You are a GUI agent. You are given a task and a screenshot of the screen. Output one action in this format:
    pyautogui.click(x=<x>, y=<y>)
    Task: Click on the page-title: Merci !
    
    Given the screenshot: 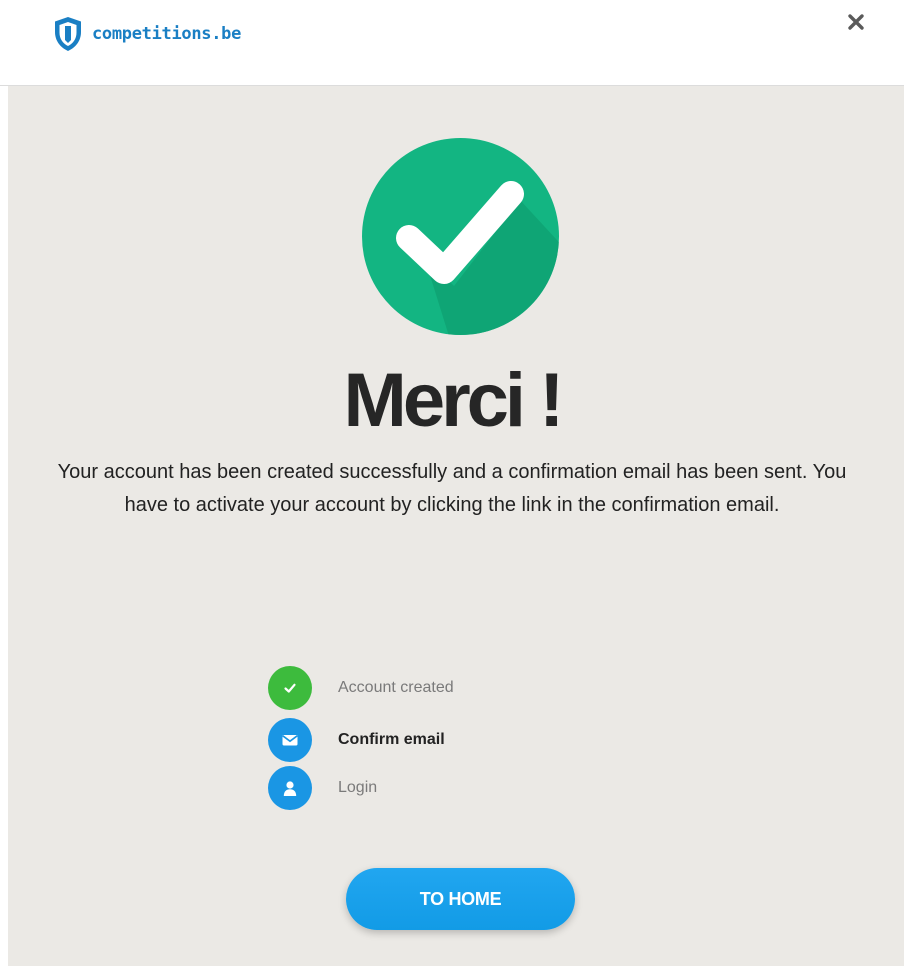 What is the action you would take?
    pyautogui.click(x=454, y=400)
    